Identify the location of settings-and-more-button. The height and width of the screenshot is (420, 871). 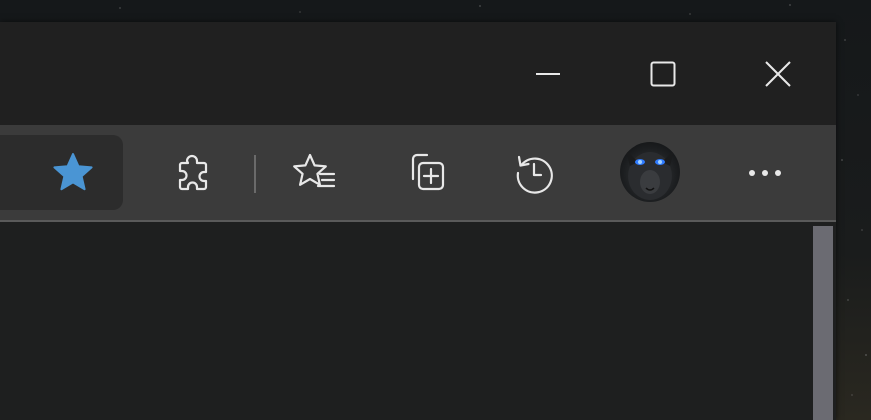
(765, 173).